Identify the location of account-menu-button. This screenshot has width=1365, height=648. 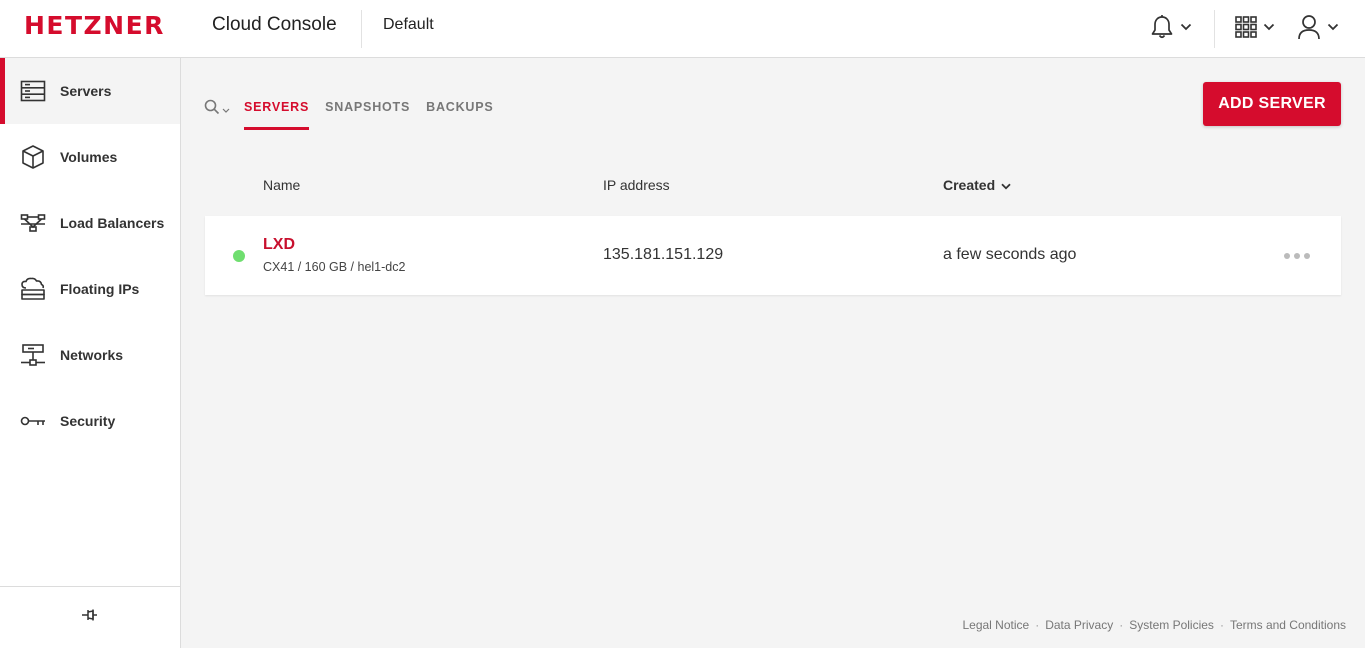
(1318, 27).